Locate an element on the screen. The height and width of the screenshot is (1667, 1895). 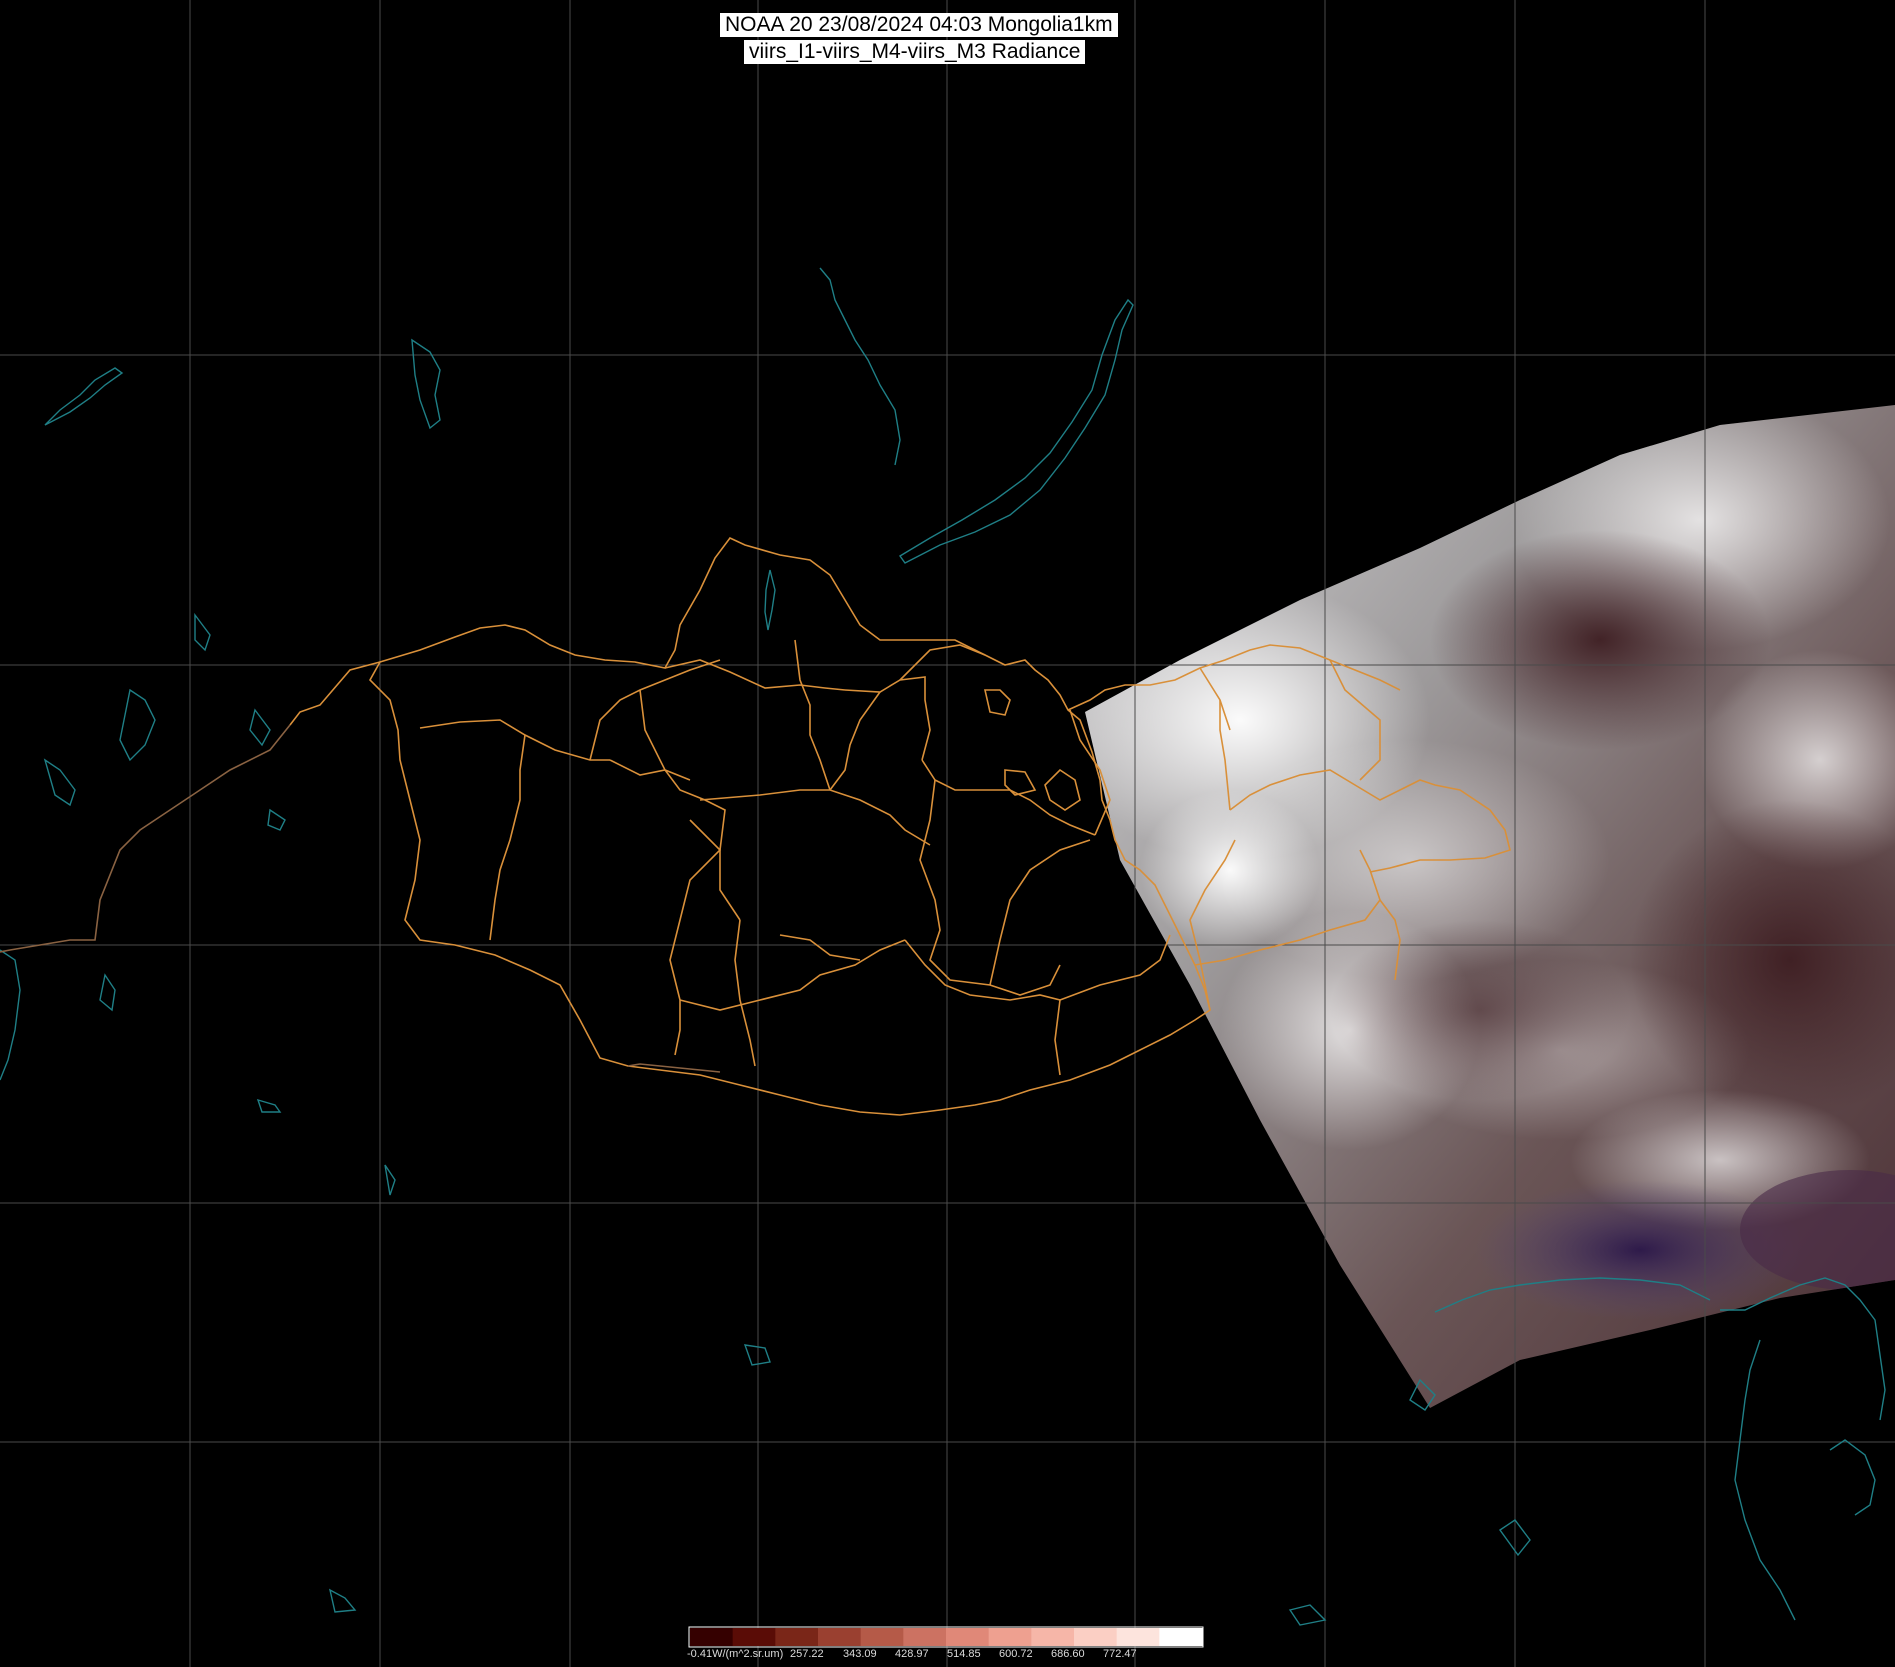
lake-baikal is located at coordinates (1016, 431).